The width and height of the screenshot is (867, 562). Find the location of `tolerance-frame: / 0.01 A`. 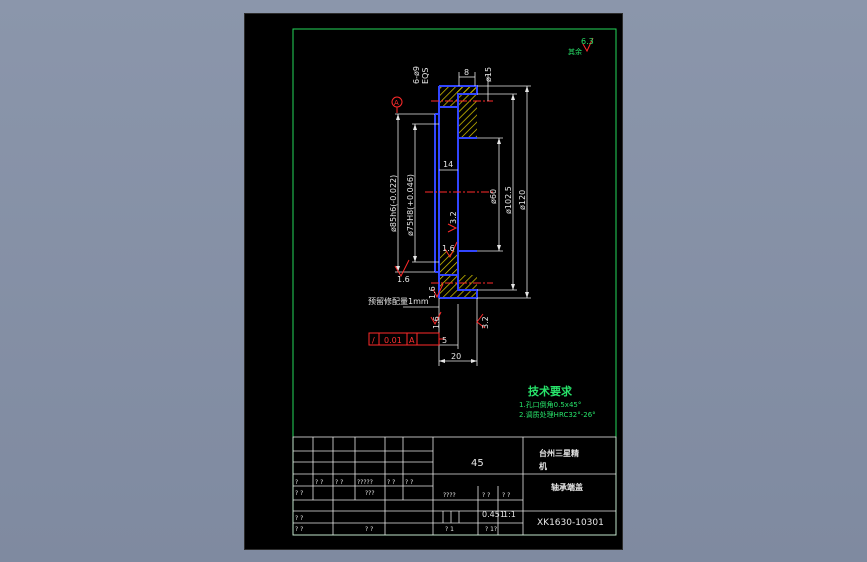

tolerance-frame: / 0.01 A is located at coordinates (406, 339).